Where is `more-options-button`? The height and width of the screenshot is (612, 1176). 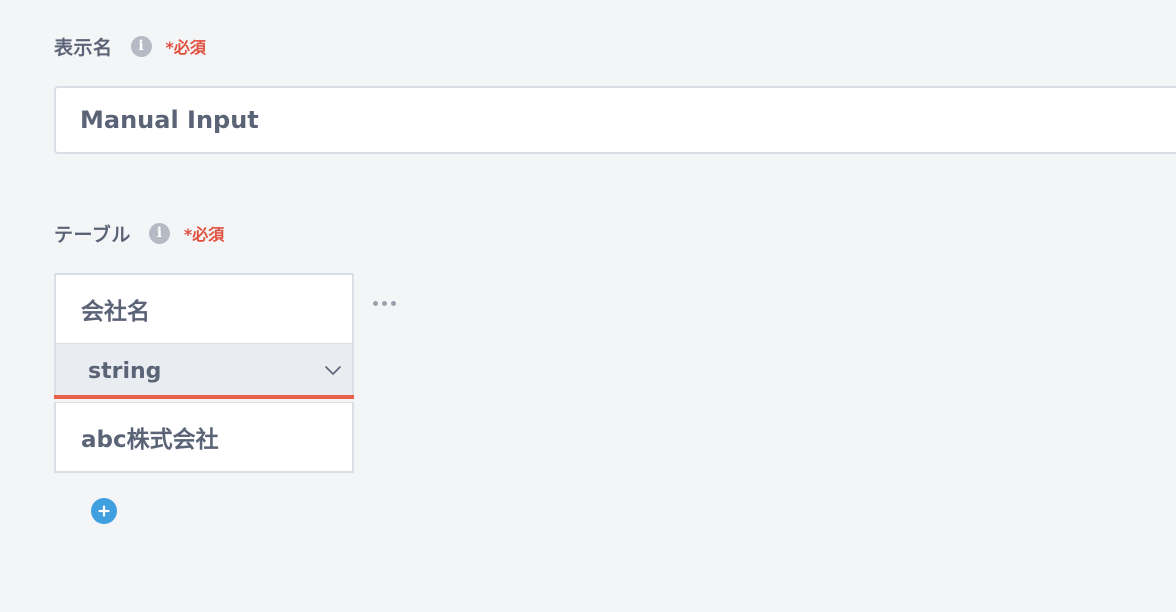 more-options-button is located at coordinates (384, 303).